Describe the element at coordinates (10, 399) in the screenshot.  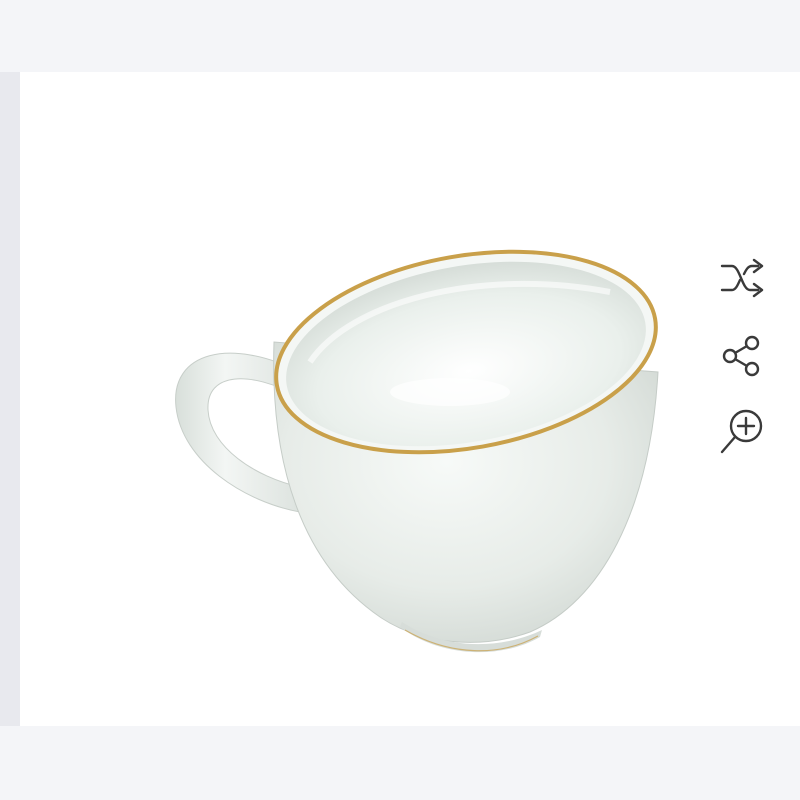
I see `gallery-edge` at that location.